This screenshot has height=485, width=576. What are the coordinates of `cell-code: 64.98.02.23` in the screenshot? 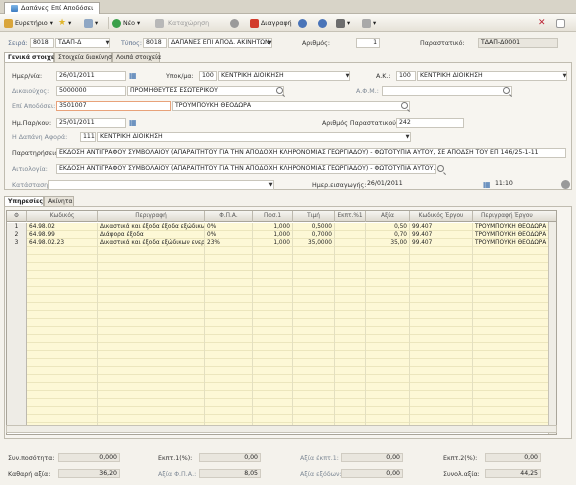 It's located at (62, 243).